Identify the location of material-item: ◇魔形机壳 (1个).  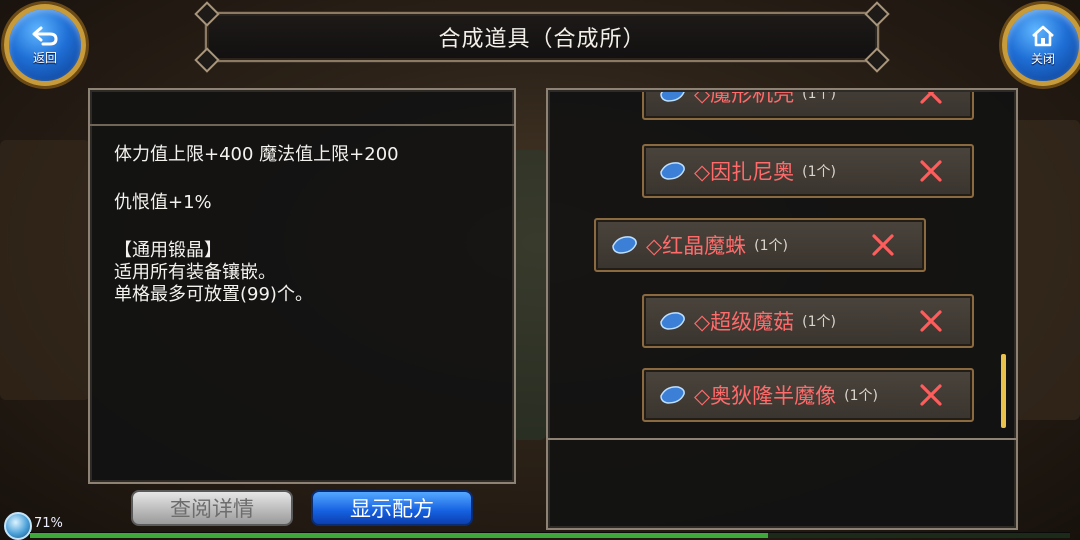
(808, 106).